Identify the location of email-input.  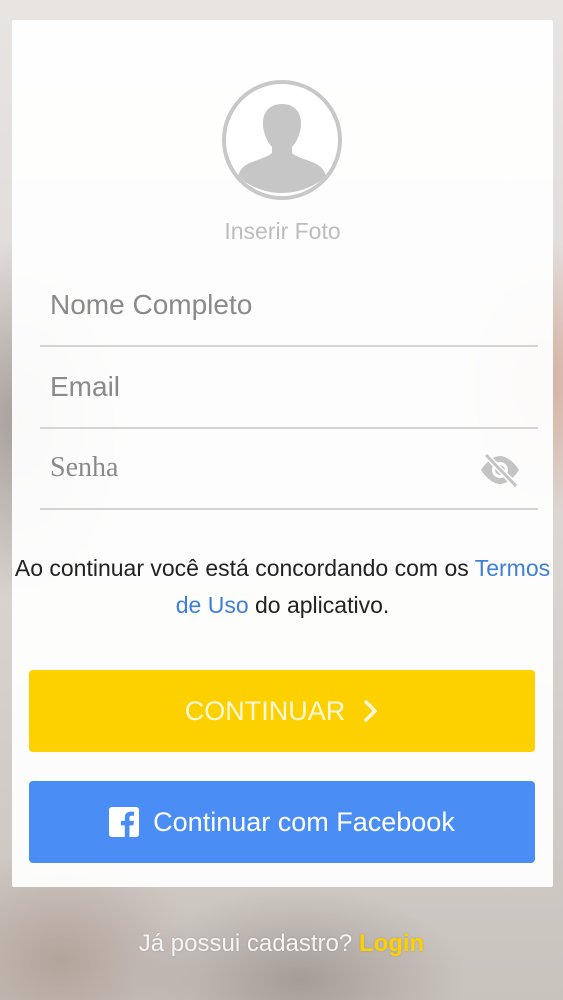
(260, 387).